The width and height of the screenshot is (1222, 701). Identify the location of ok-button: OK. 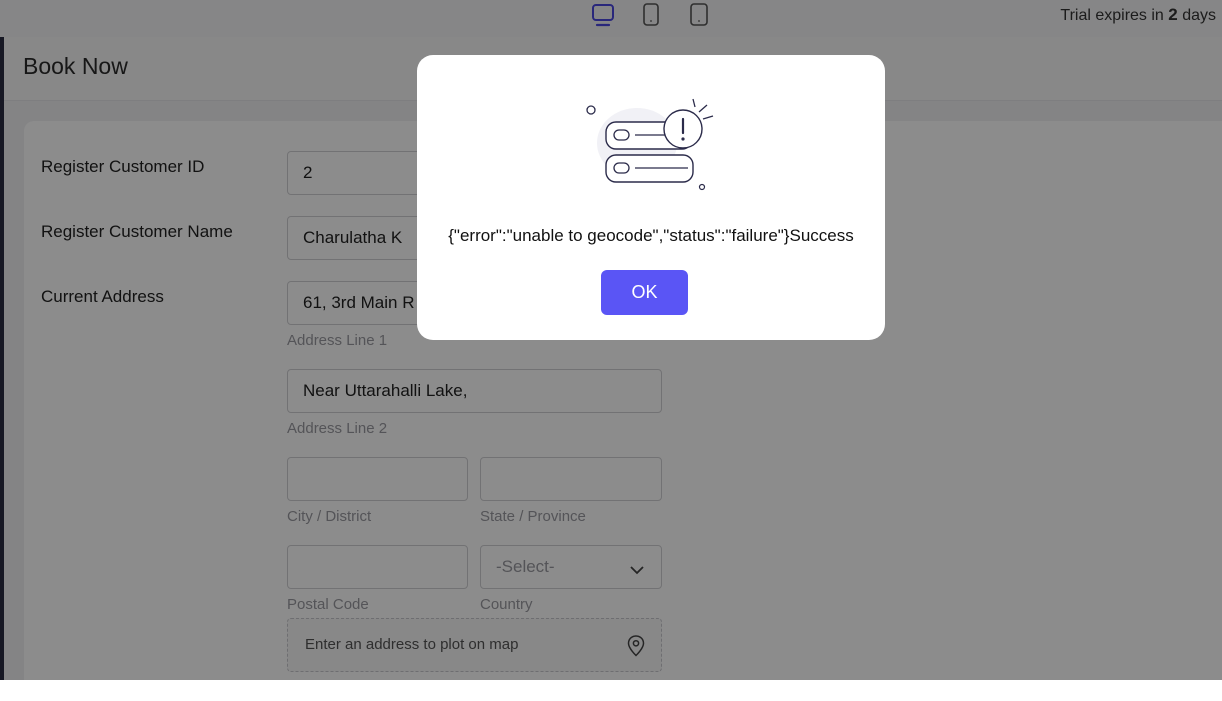
(644, 292).